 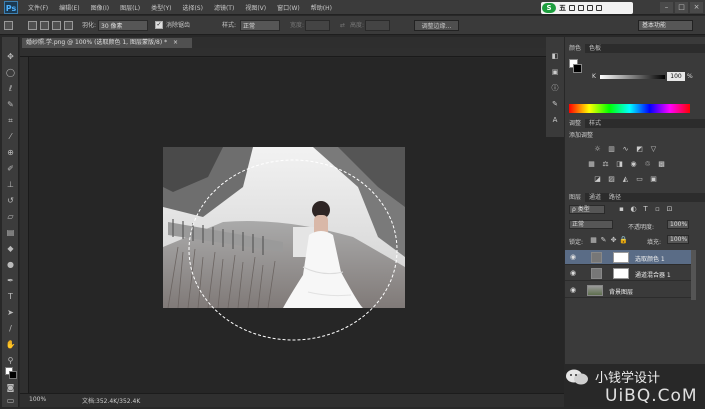 I want to click on k-channel-input: 100, so click(x=676, y=76).